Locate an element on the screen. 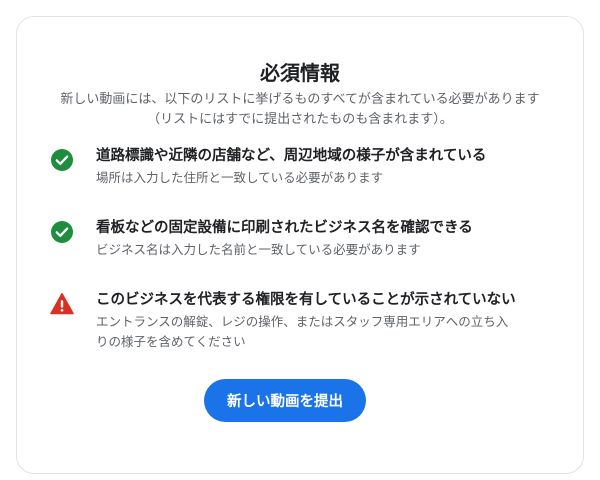 This screenshot has width=600, height=480. warning-icon is located at coordinates (62, 304).